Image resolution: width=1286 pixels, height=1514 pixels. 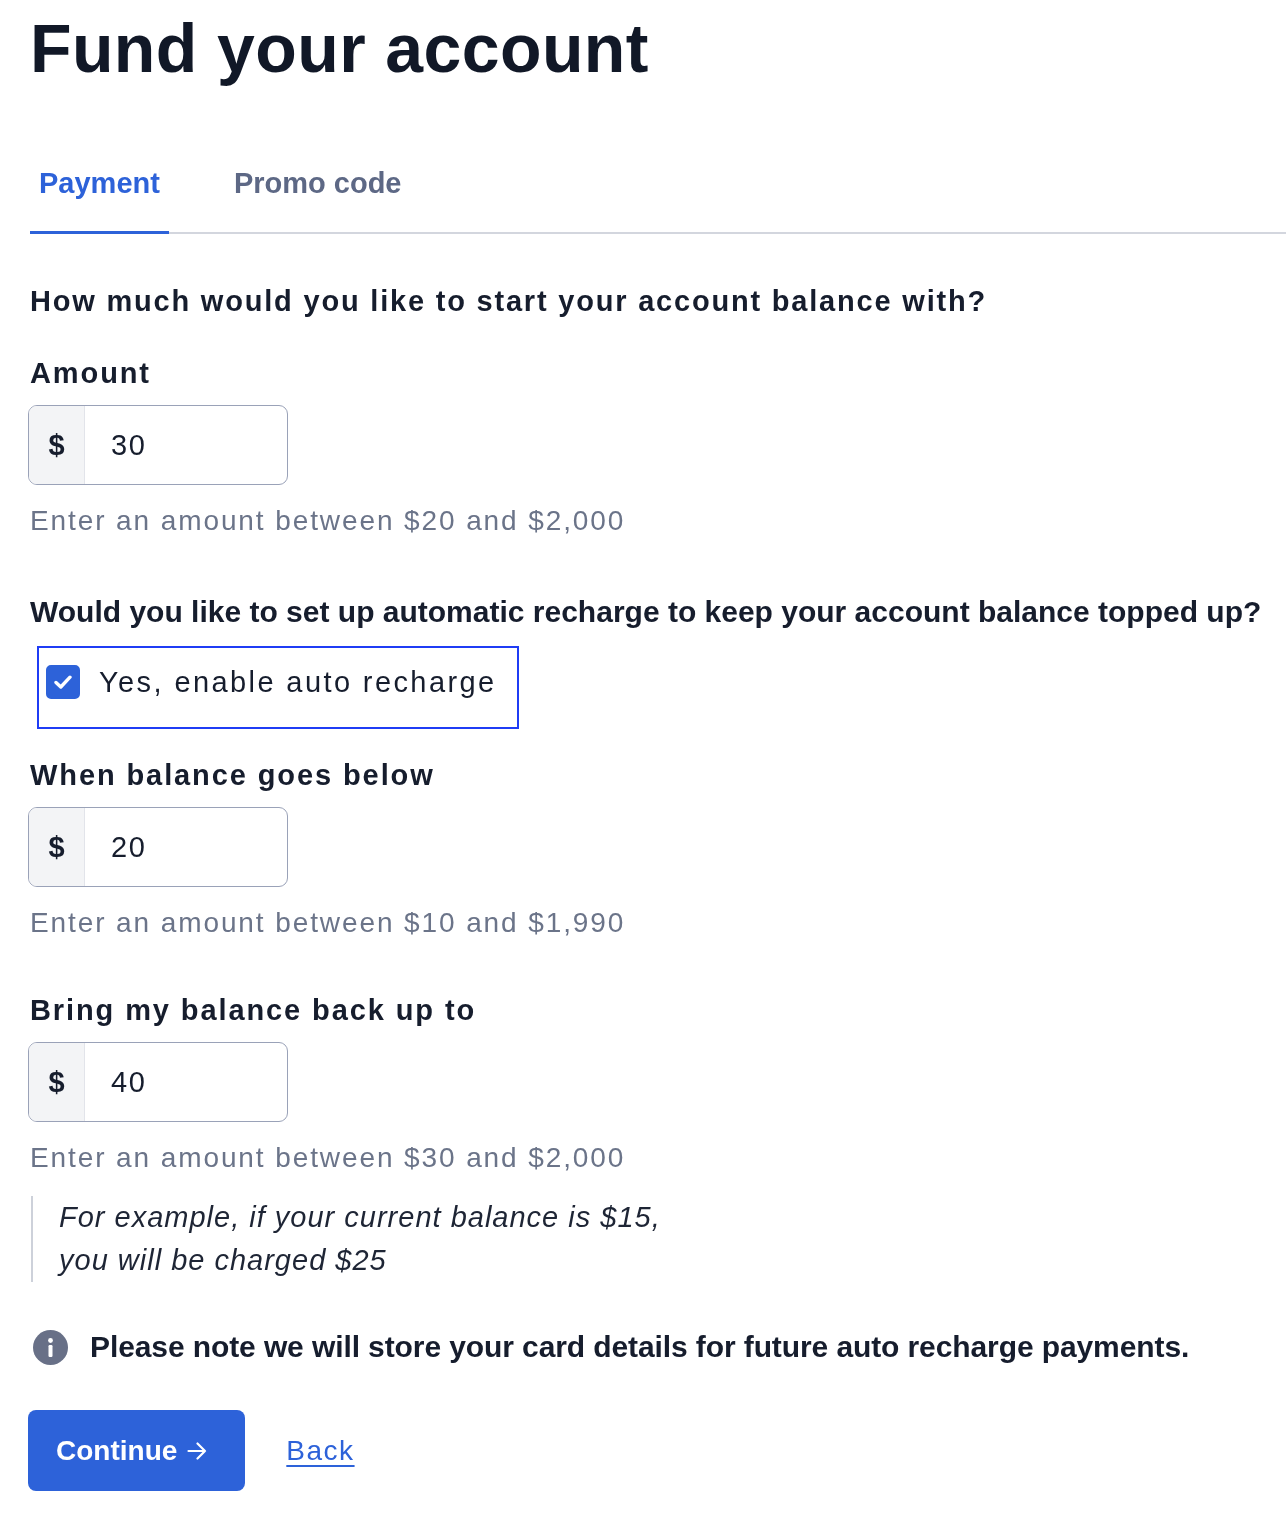 I want to click on checkbox-option: Yes, enable auto recharge, so click(x=278, y=687).